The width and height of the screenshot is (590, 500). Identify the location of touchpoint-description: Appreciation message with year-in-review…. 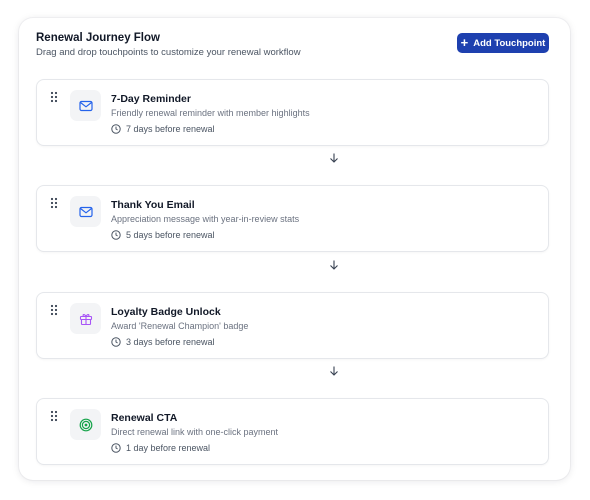
(205, 219).